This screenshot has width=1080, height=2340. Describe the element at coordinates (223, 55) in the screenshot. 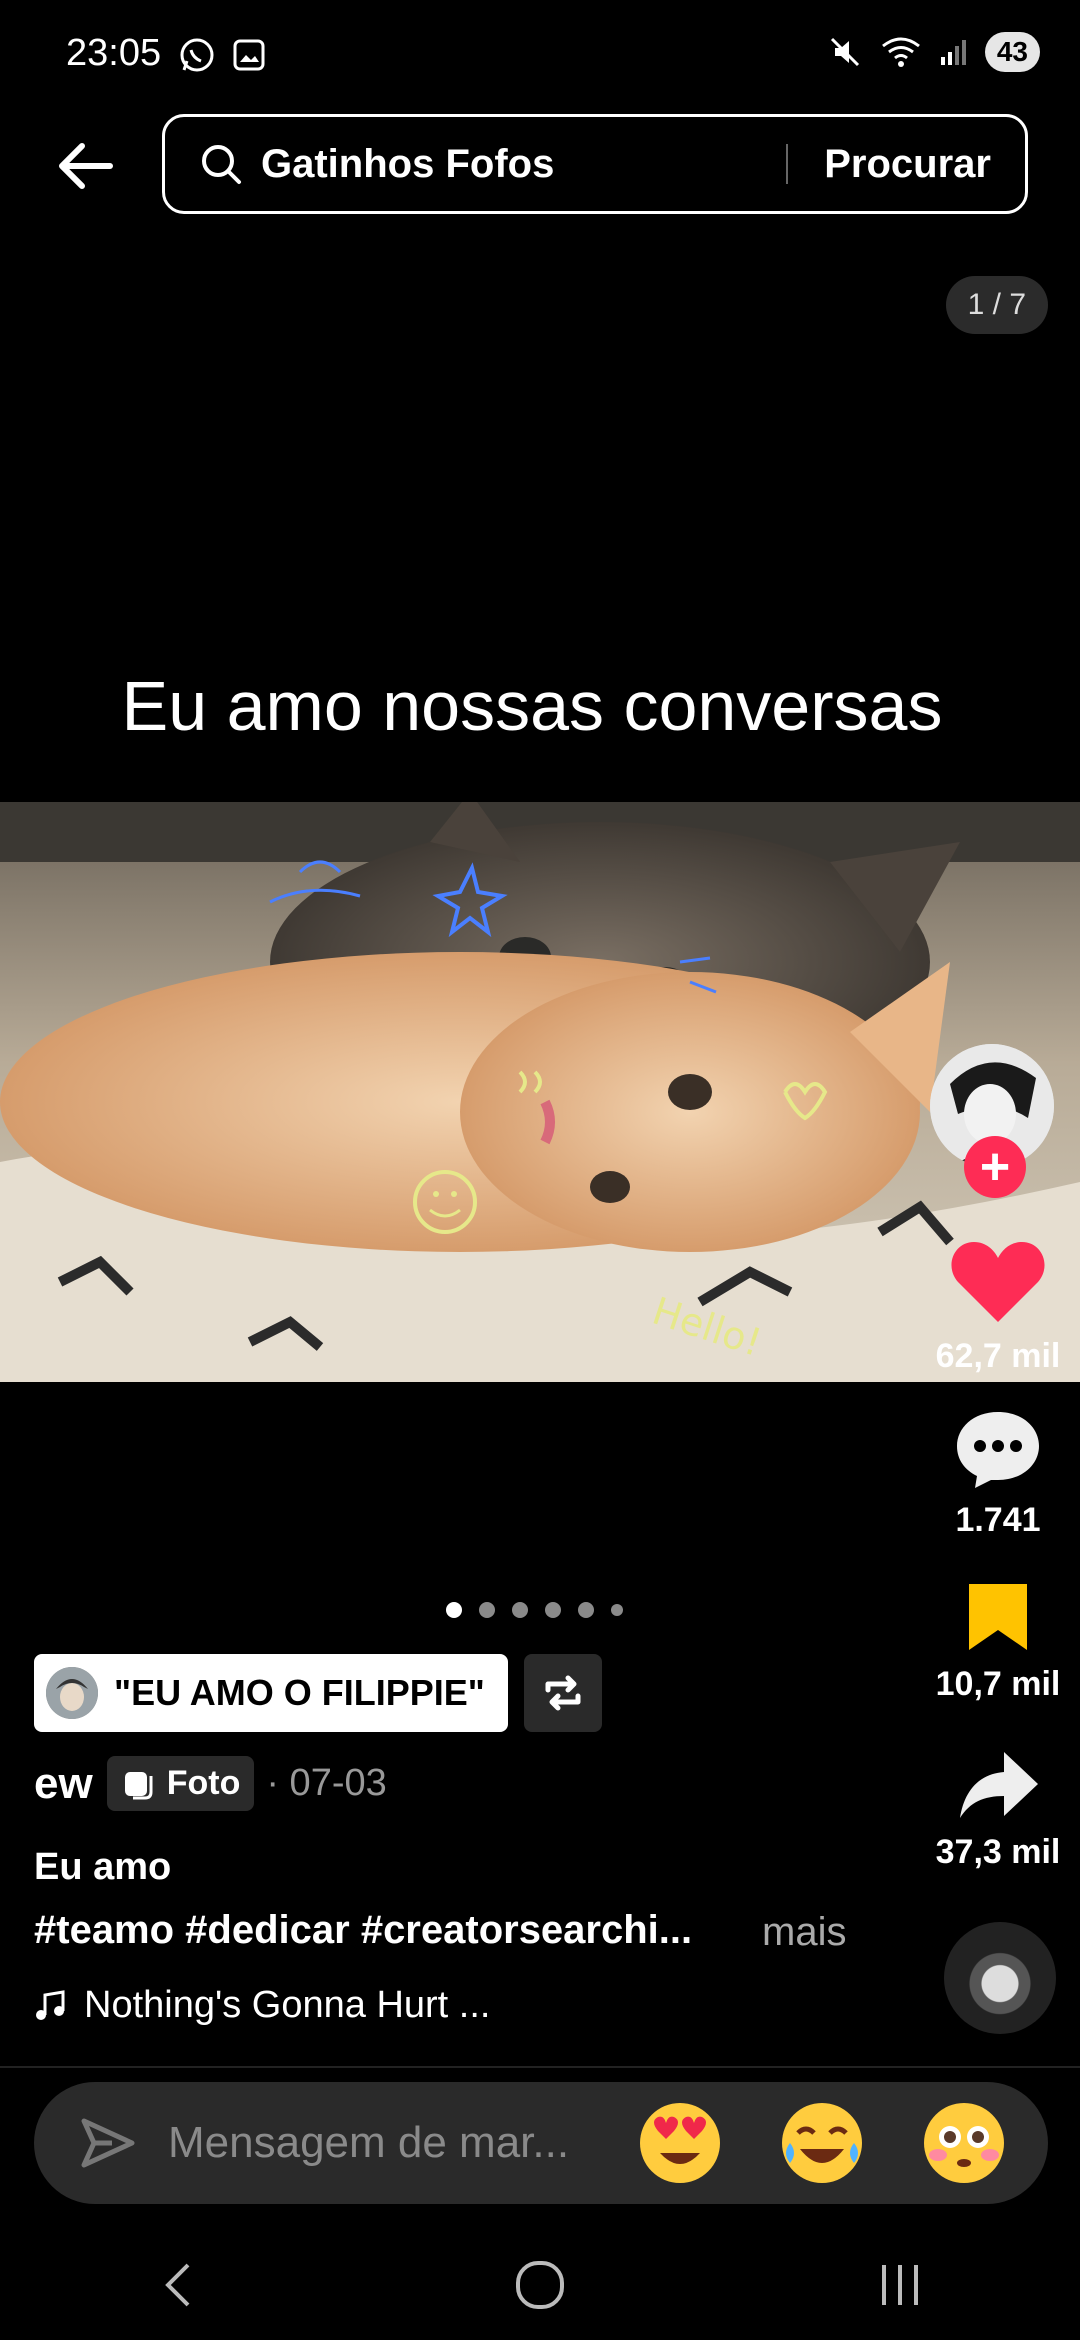

I see `status-notification-icons` at that location.